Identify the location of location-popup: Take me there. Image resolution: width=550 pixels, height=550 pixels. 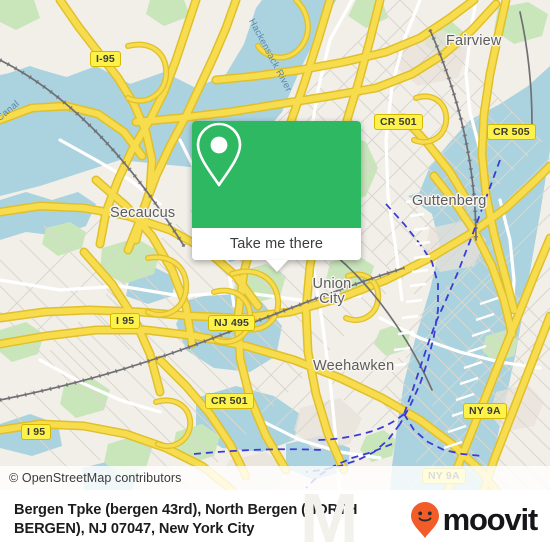
(276, 196).